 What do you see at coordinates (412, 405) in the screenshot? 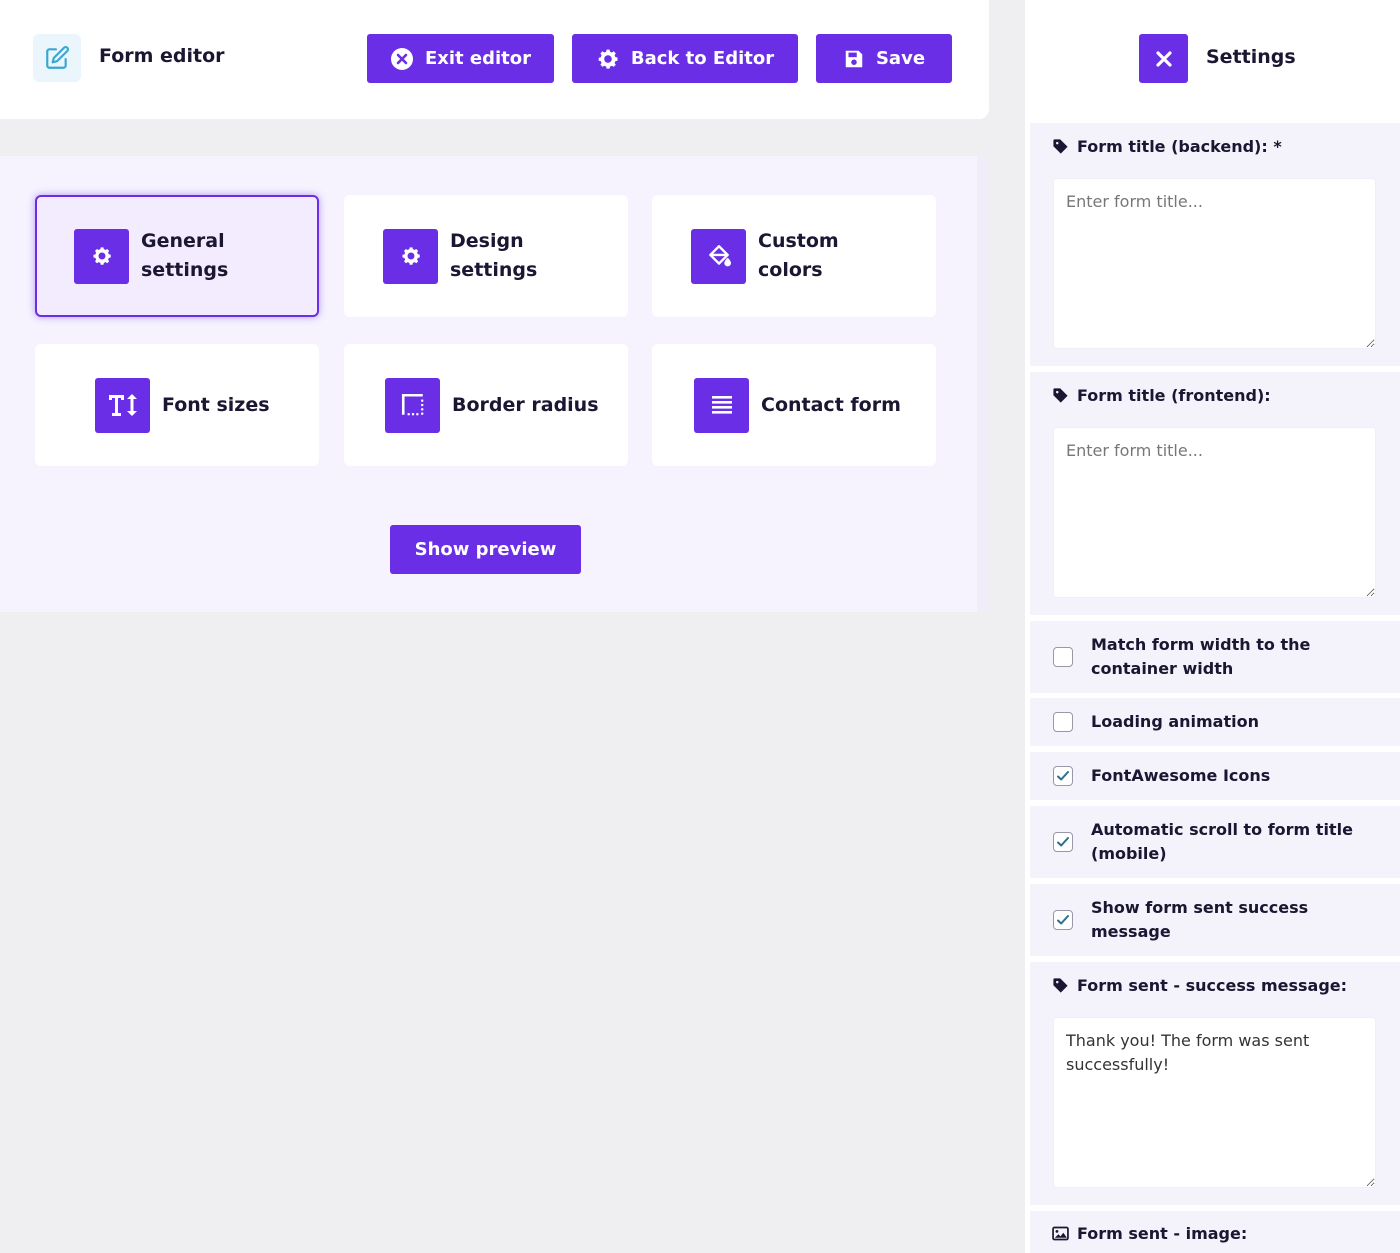
I see `border-radius-icon` at bounding box center [412, 405].